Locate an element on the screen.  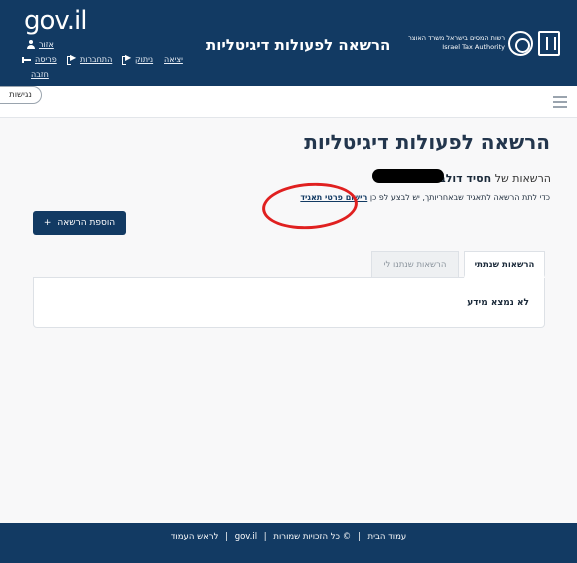
disconnect-link: ניתוק is located at coordinates (138, 59).